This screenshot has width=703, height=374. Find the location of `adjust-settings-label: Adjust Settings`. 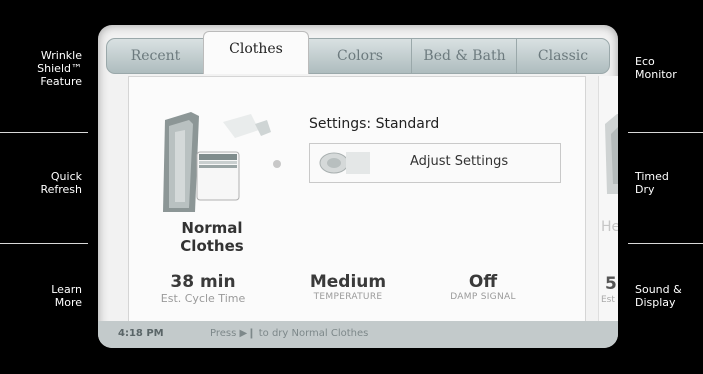

adjust-settings-label: Adjust Settings is located at coordinates (459, 161).